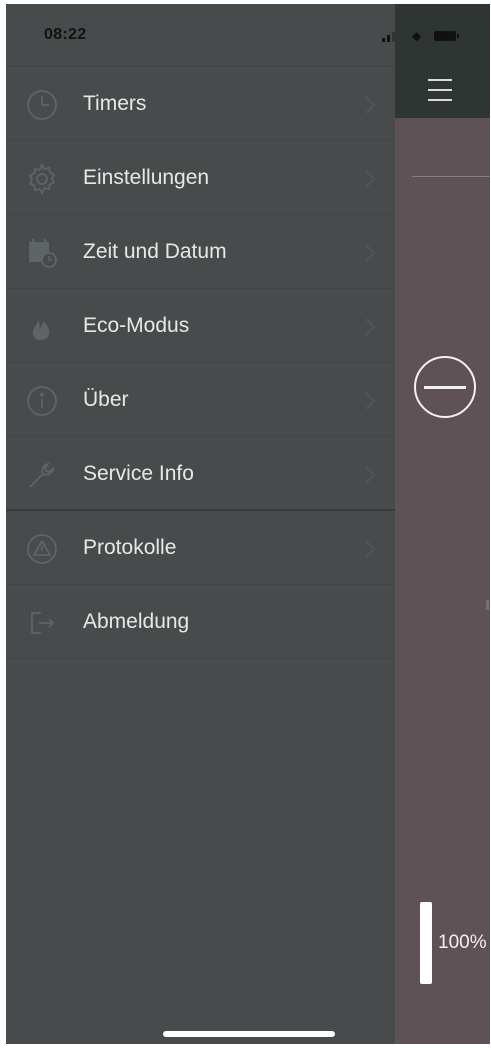  What do you see at coordinates (445, 387) in the screenshot?
I see `decrease-button` at bounding box center [445, 387].